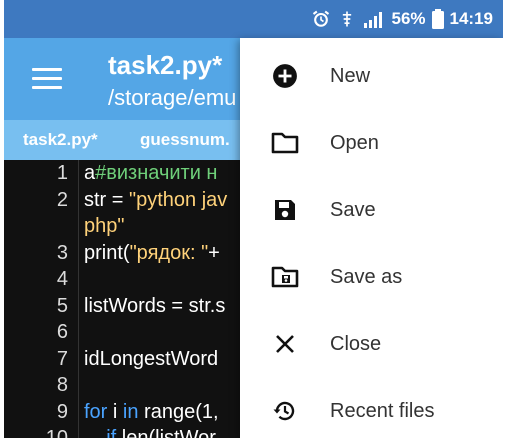  Describe the element at coordinates (437, 19) in the screenshot. I see `battery-icon` at that location.